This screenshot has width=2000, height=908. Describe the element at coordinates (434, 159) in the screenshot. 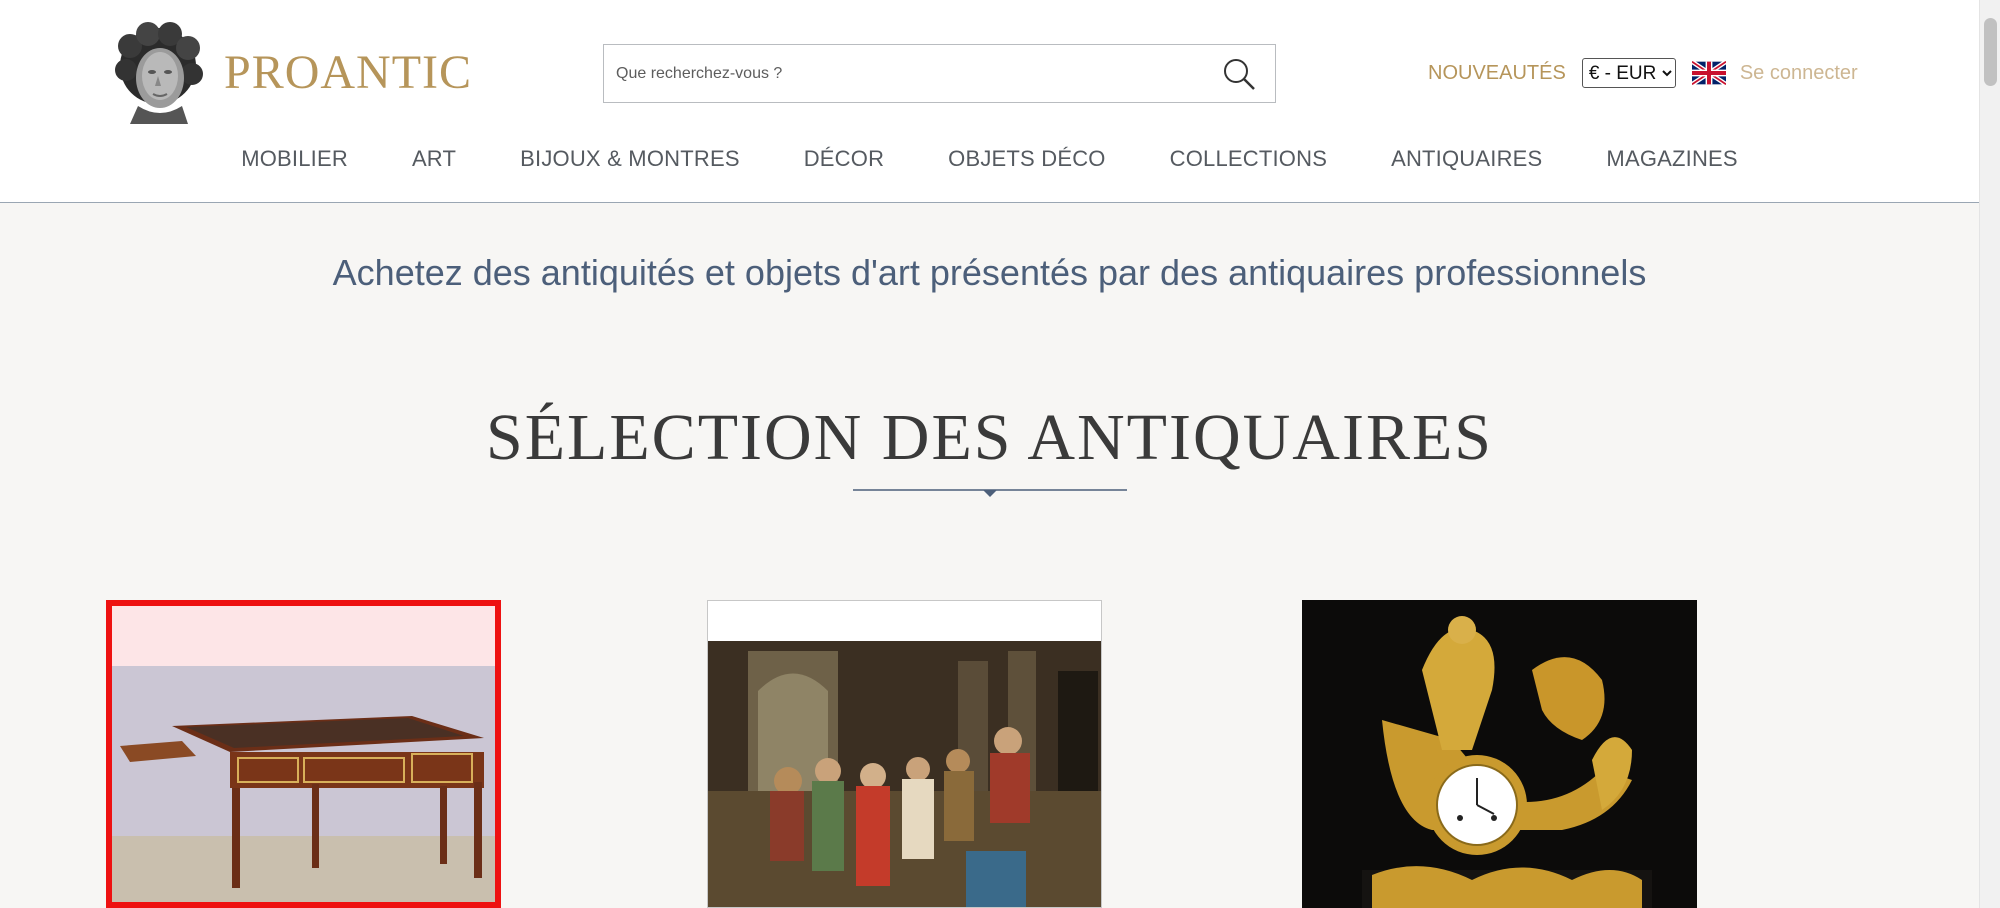

I see `nav-item-art: ART` at that location.